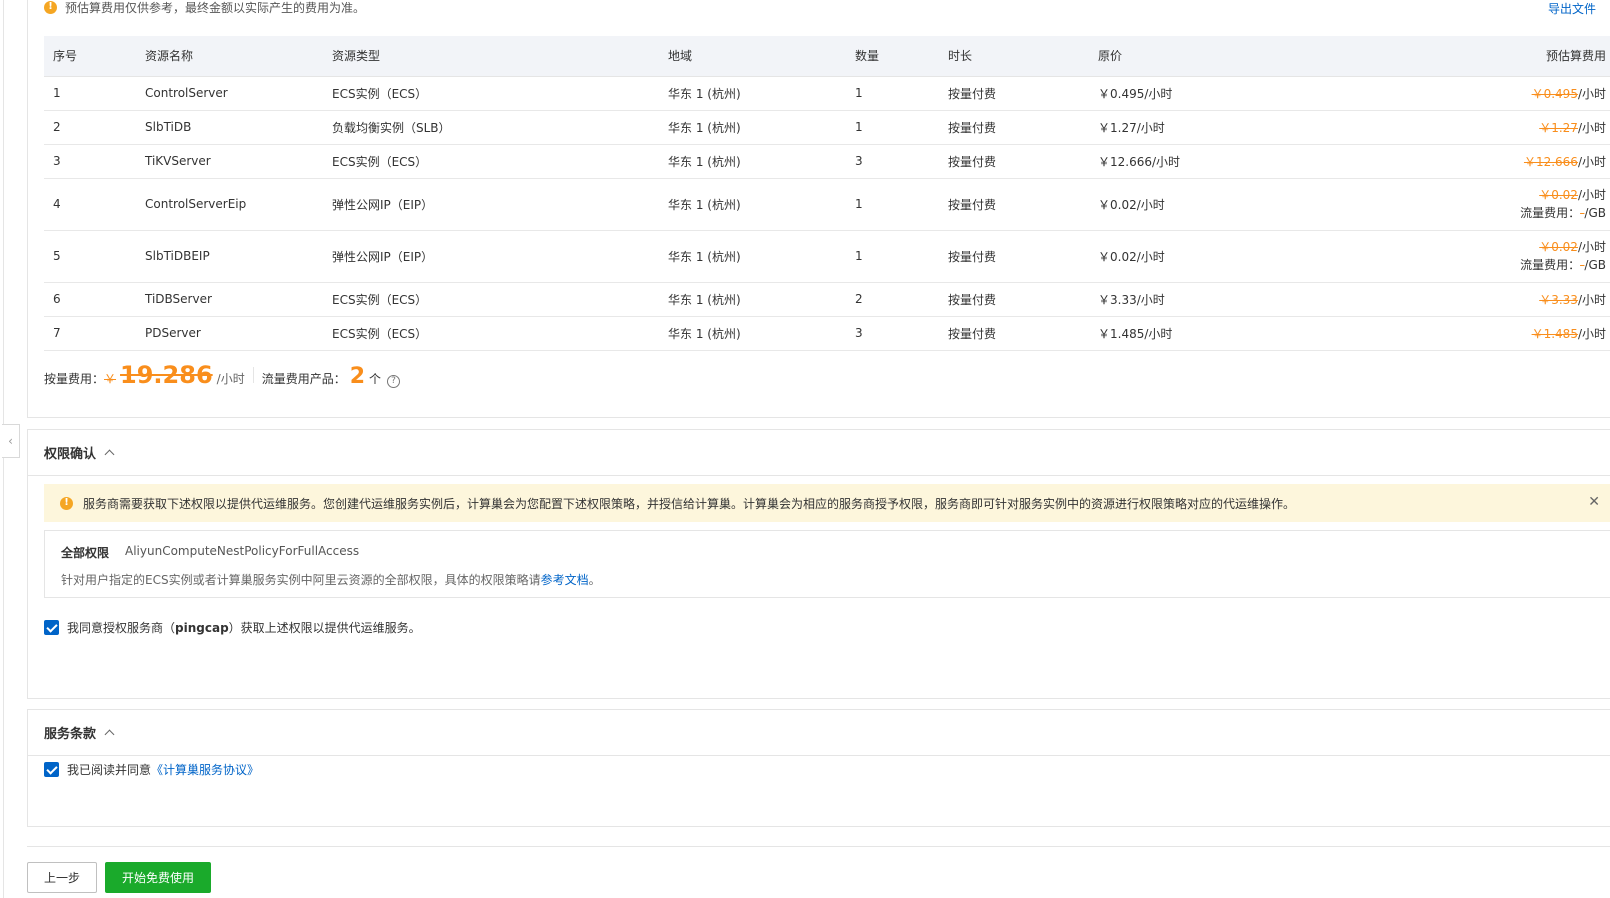  What do you see at coordinates (1449, 56) in the screenshot?
I see `col-header-estimate: 预估算费用` at bounding box center [1449, 56].